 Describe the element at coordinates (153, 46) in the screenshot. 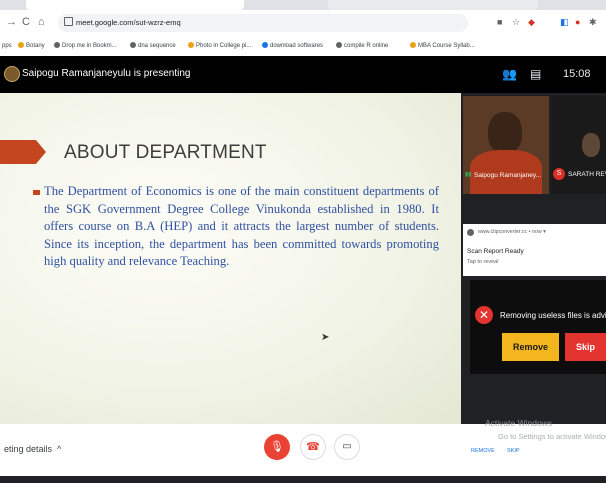

I see `bookmark-item: dna sequence` at that location.